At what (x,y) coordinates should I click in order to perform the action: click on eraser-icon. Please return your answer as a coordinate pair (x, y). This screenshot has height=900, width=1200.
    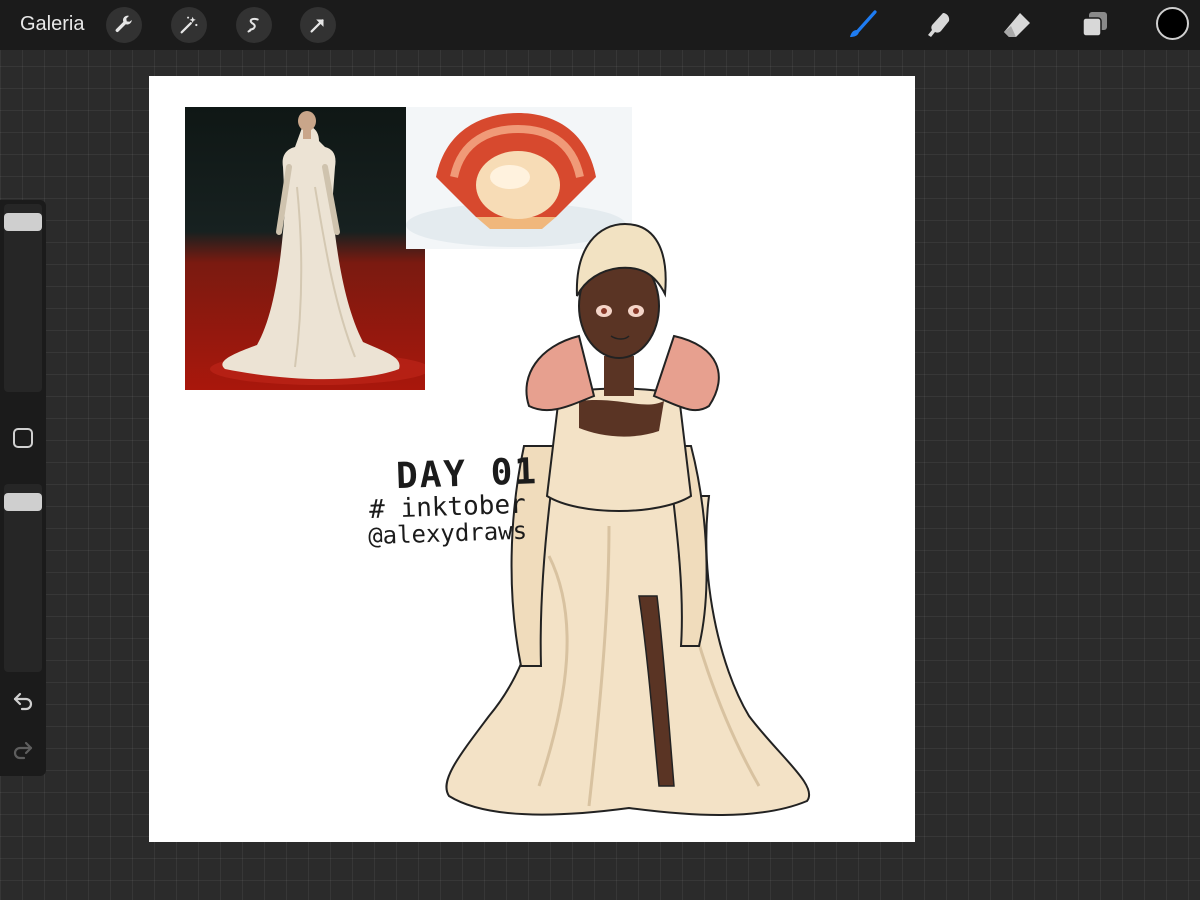
    Looking at the image, I should click on (1017, 25).